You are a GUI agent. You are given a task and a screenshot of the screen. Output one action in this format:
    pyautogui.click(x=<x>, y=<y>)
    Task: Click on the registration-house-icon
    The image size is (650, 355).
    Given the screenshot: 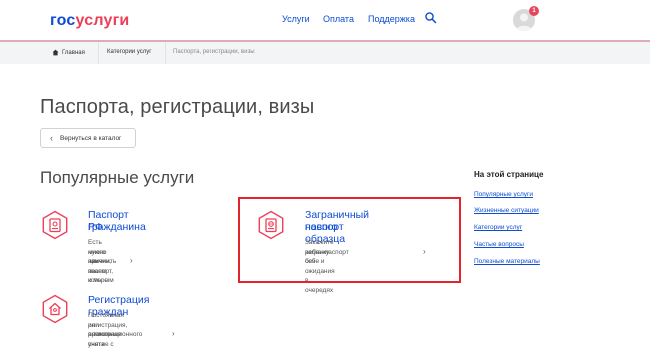 What is the action you would take?
    pyautogui.click(x=55, y=309)
    